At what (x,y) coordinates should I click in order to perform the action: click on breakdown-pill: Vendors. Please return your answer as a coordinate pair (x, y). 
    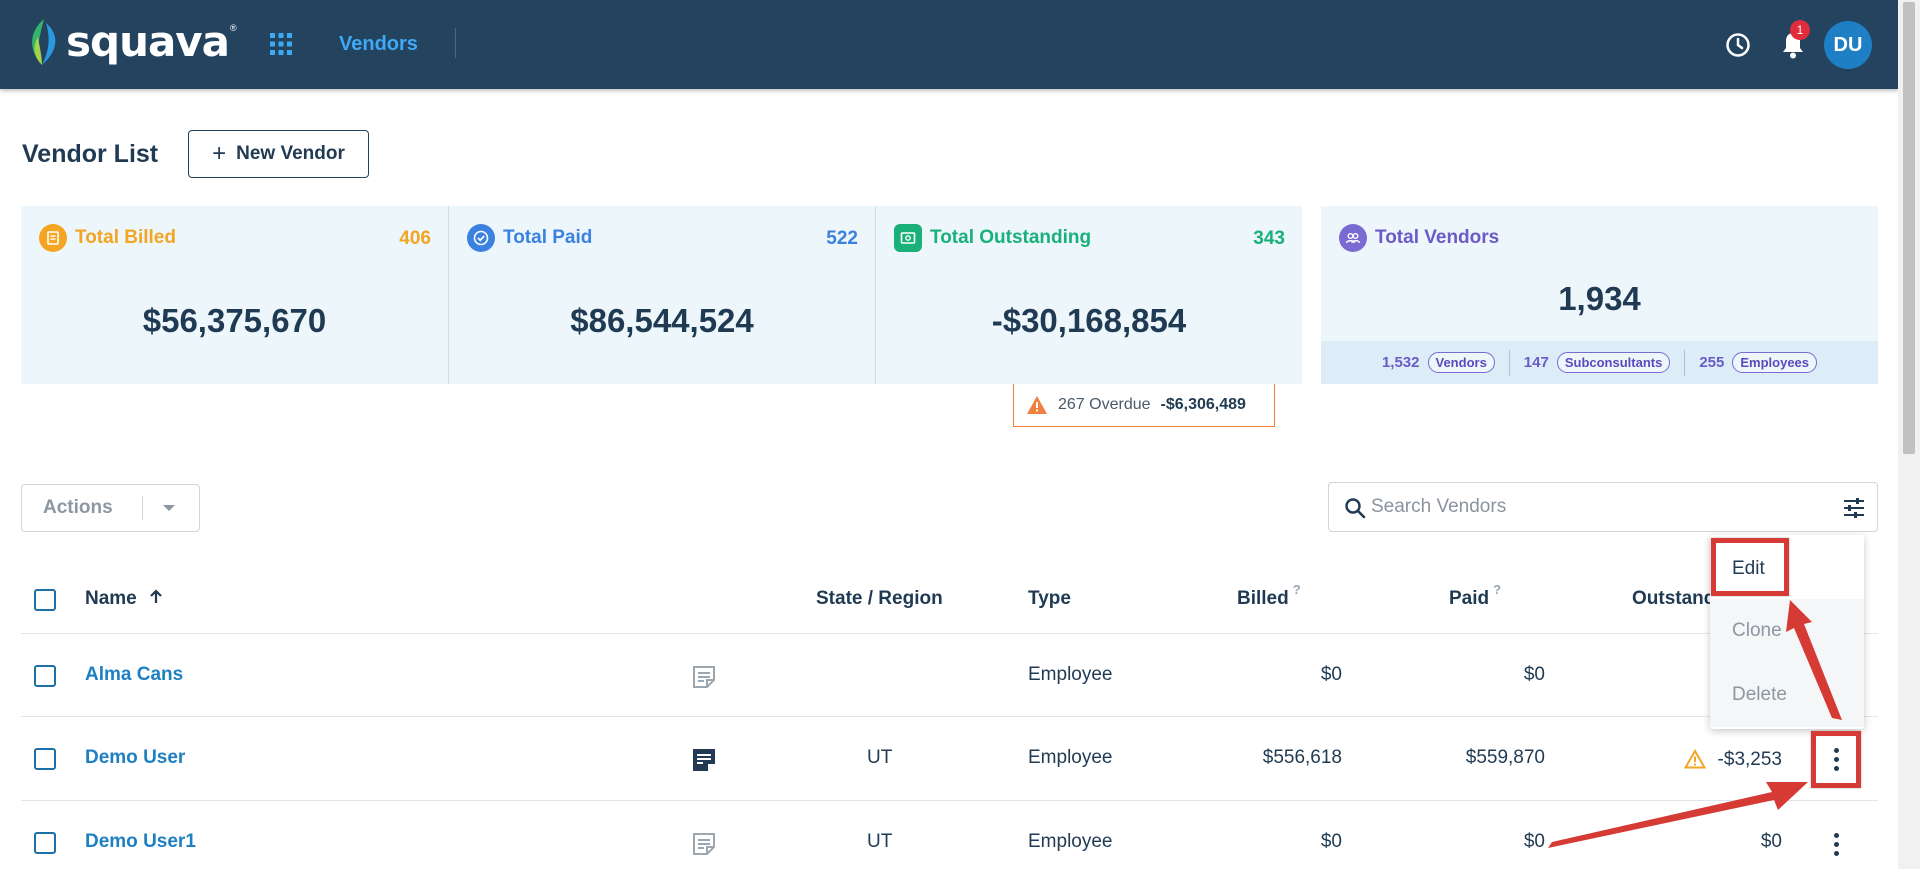
    Looking at the image, I should click on (1461, 362).